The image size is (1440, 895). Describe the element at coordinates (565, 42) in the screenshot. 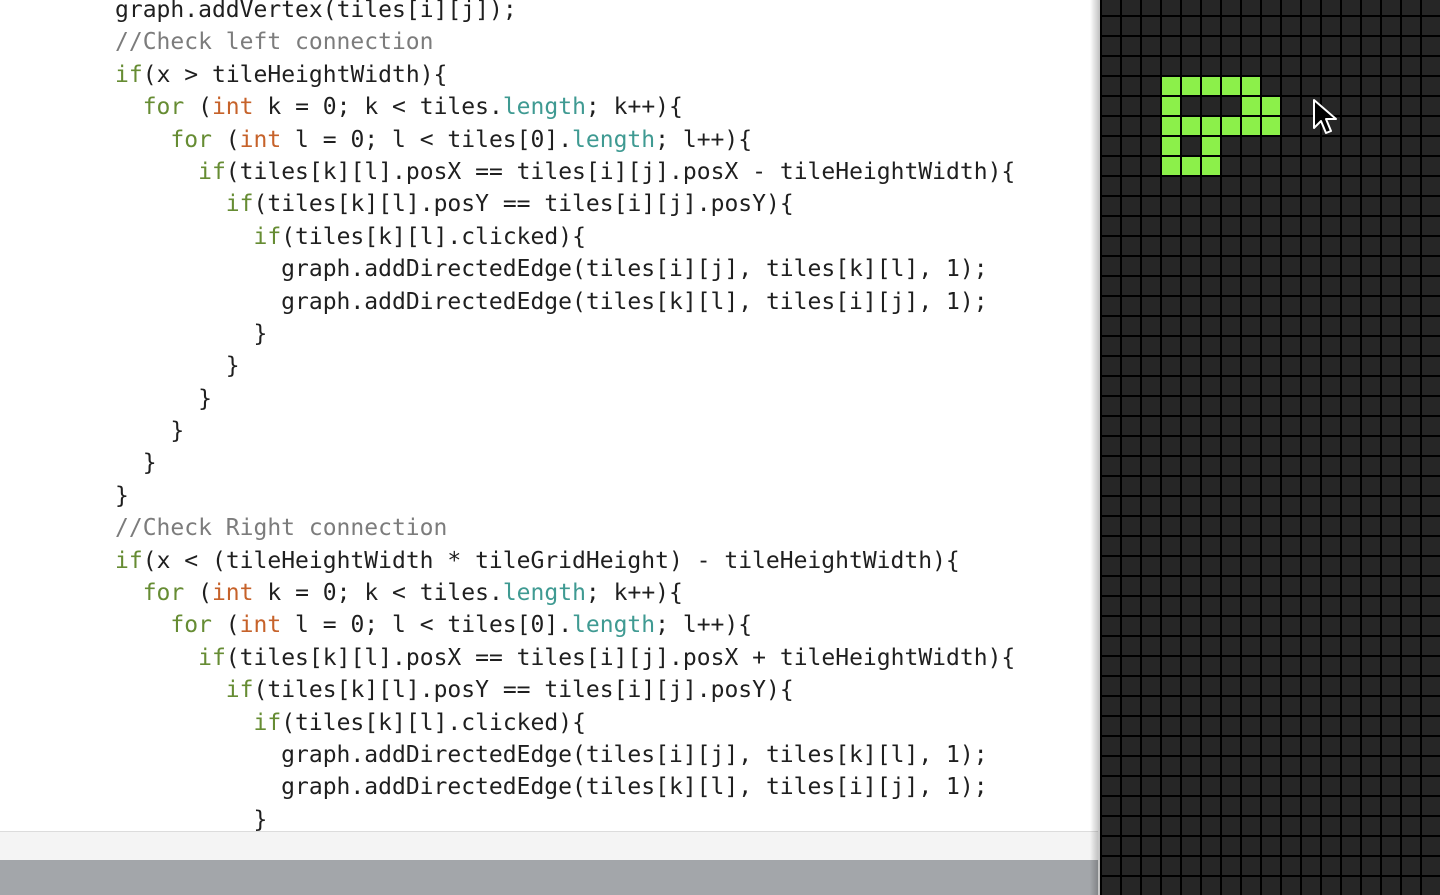

I see `code-line: //Check left connection` at that location.